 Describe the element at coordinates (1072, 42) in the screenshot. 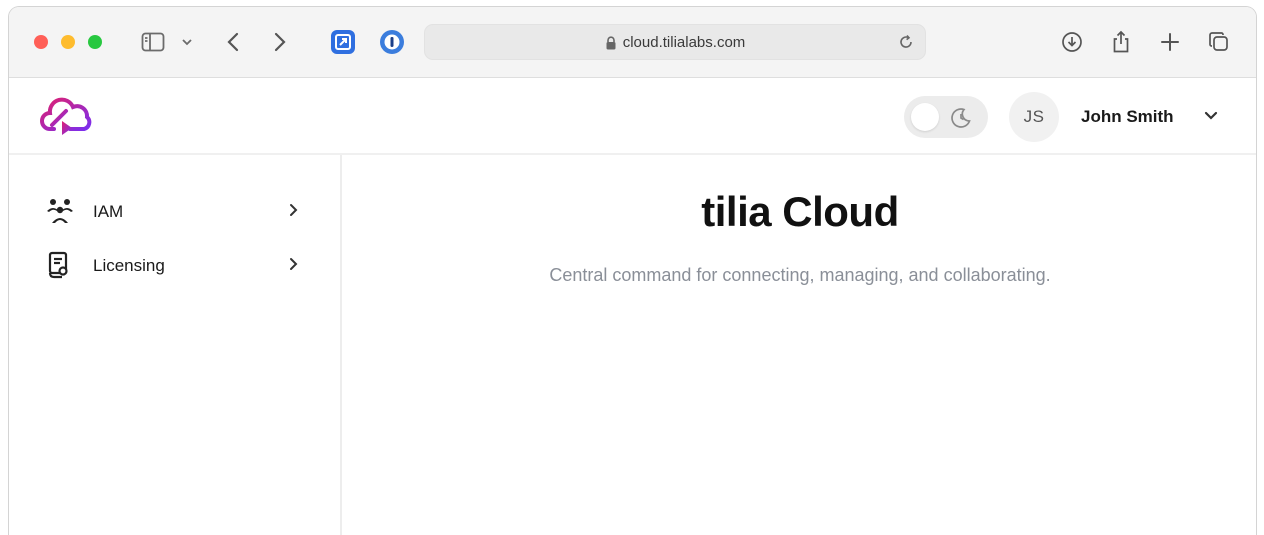

I see `downloads-icon` at that location.